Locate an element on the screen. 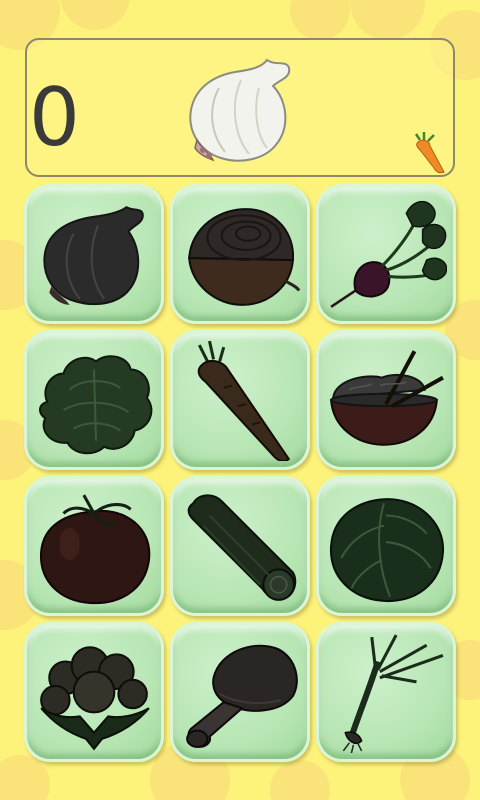 This screenshot has width=480, height=800. tile-beet is located at coordinates (386, 254).